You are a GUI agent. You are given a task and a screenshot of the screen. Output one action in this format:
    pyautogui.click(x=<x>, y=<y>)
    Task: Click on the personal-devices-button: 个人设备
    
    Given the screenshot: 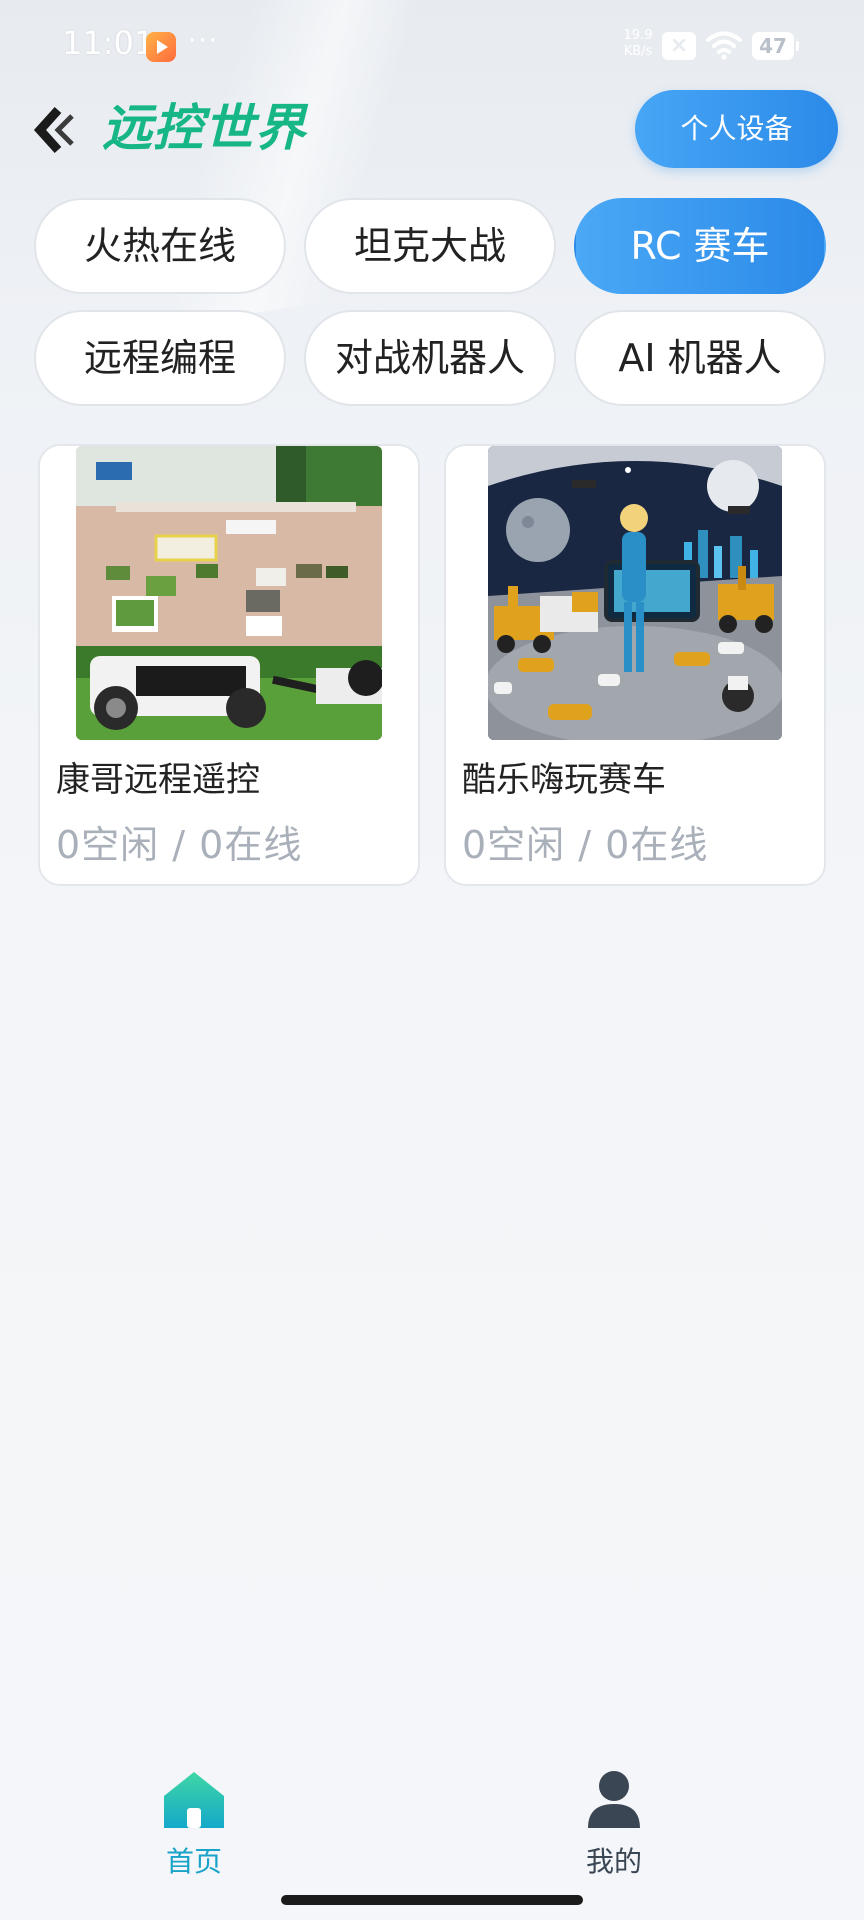 What is the action you would take?
    pyautogui.click(x=736, y=129)
    